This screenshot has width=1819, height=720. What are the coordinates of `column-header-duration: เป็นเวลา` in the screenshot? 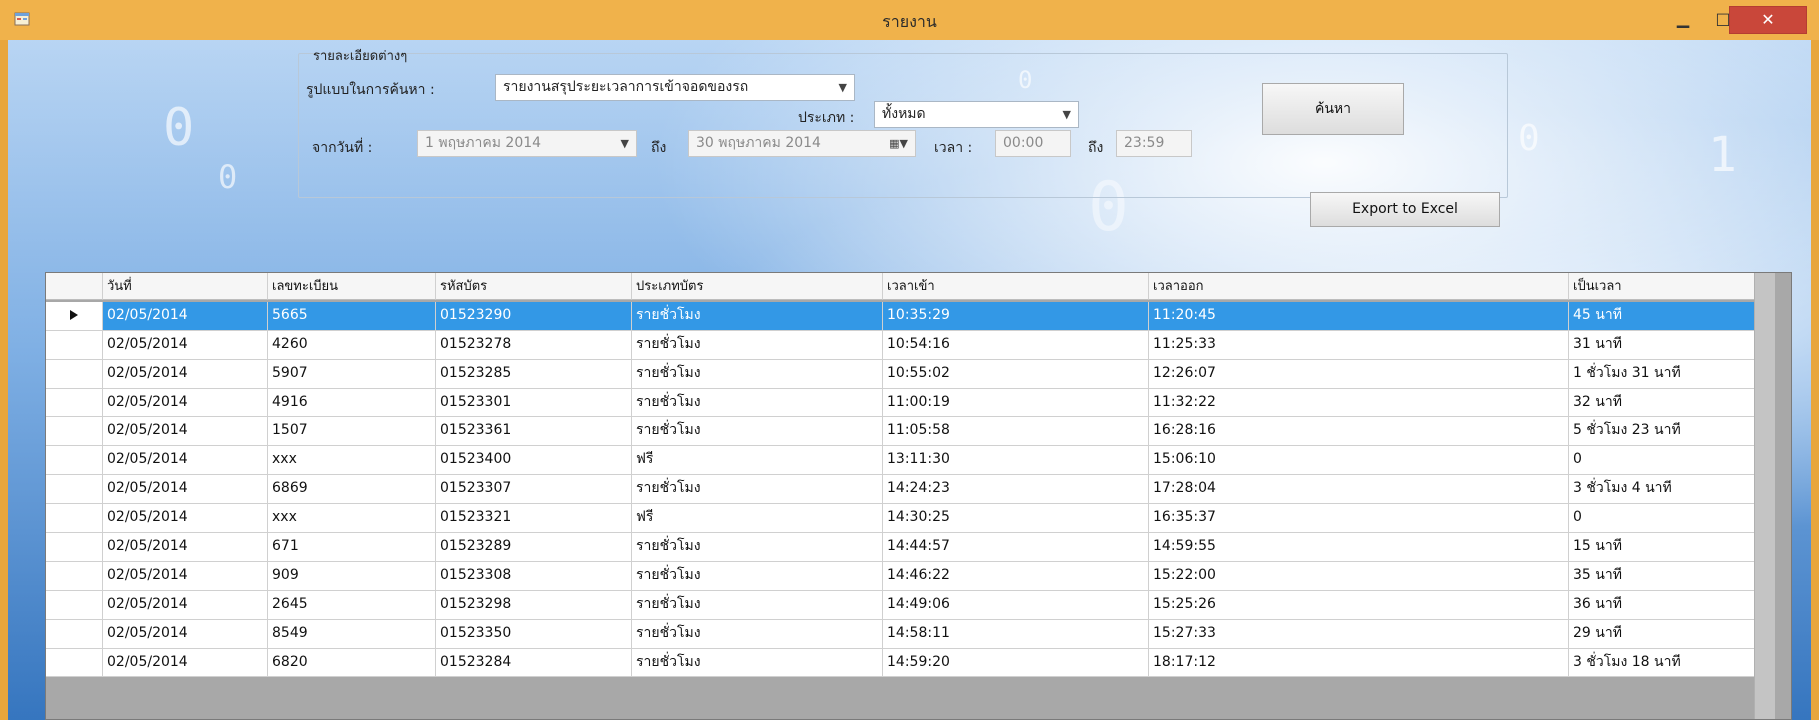 It's located at (1663, 286).